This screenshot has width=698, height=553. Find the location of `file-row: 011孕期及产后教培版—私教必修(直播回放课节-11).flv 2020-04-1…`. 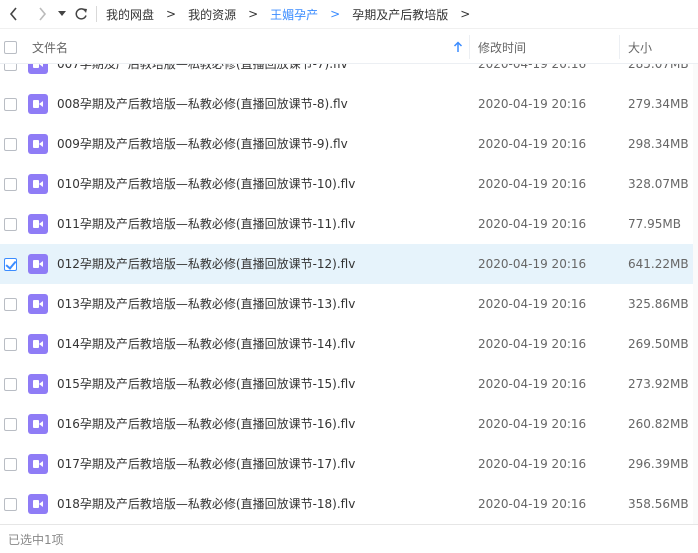

file-row: 011孕期及产后教培版—私教必修(直播回放课节-11).flv 2020-04-1… is located at coordinates (349, 224).